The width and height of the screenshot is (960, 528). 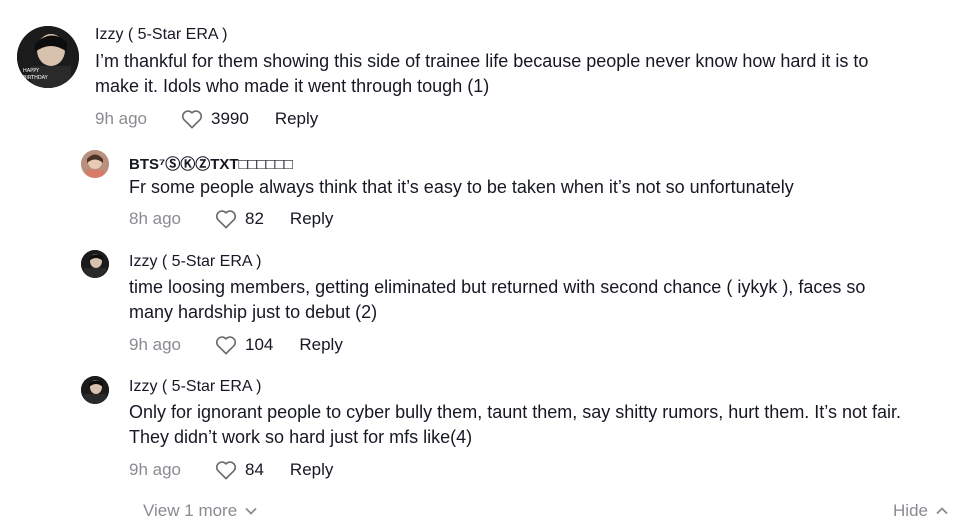 I want to click on comment-meta: 9h ago 104 Reply, so click(x=236, y=345).